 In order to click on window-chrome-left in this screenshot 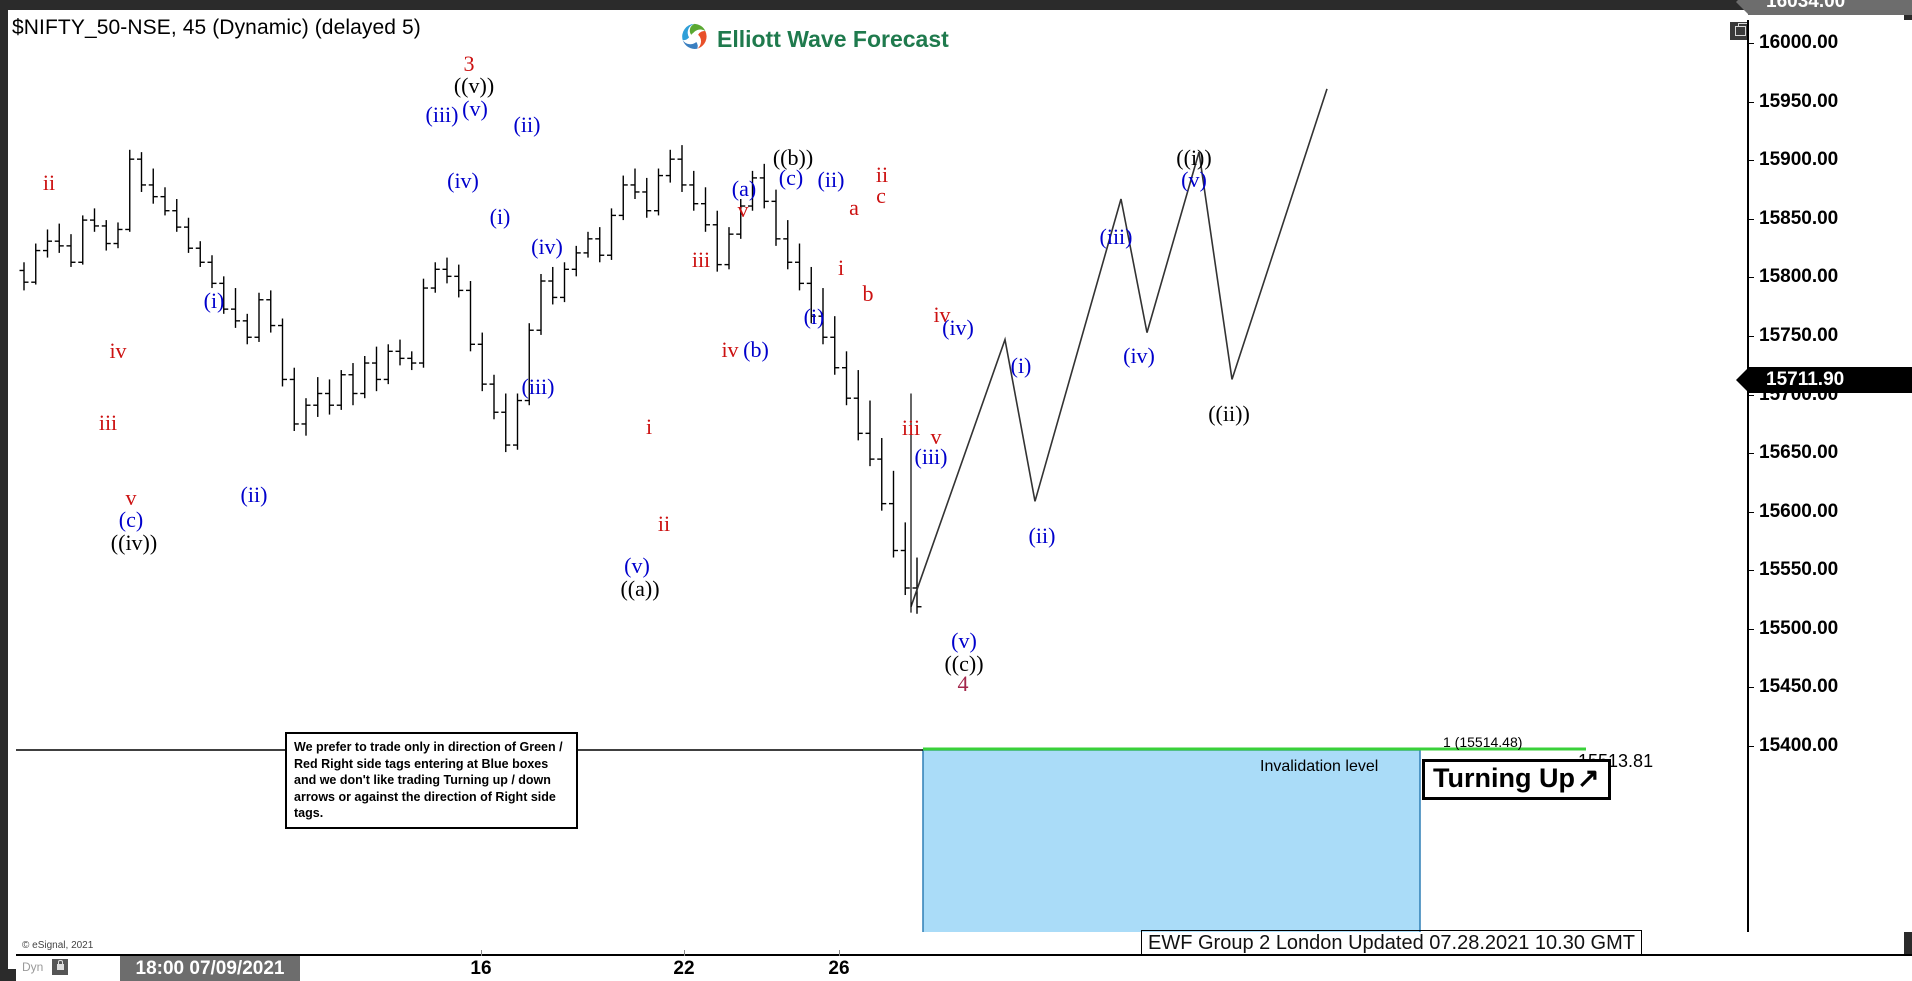, I will do `click(4, 490)`.